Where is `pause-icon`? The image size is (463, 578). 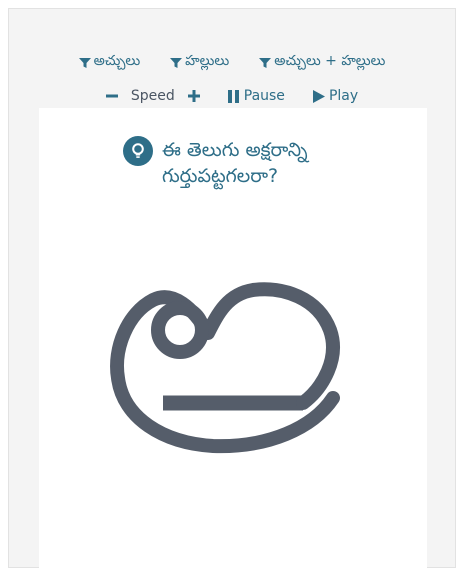
pause-icon is located at coordinates (233, 96).